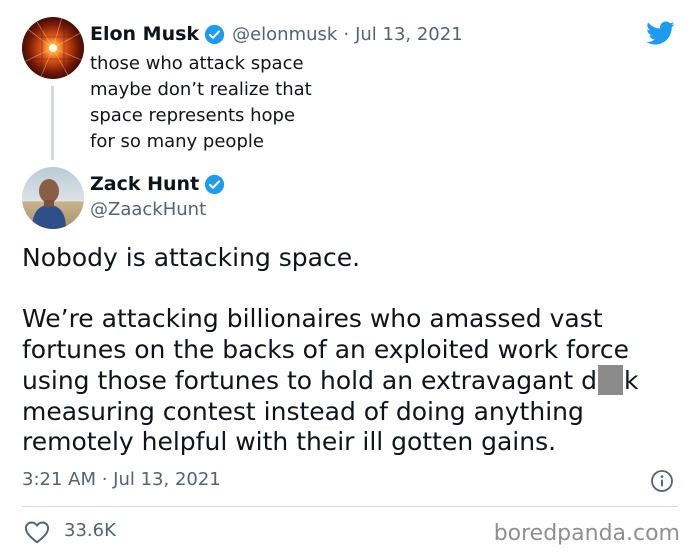 The image size is (700, 560). I want to click on parent-tweet-line: maybe don’t realize that, so click(201, 89).